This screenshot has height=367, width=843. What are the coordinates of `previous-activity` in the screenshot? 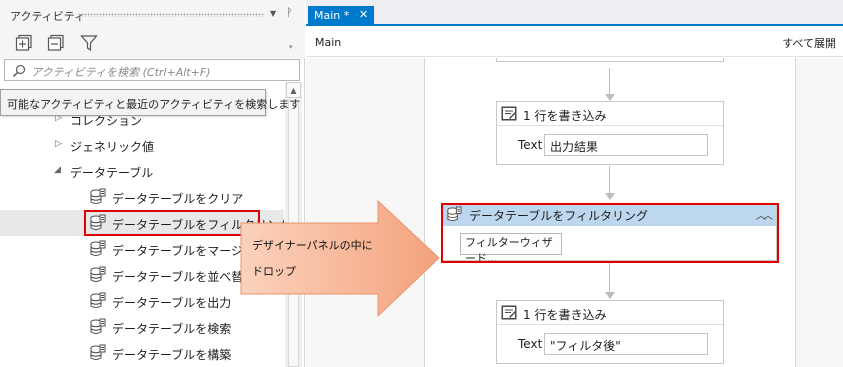 It's located at (610, 60).